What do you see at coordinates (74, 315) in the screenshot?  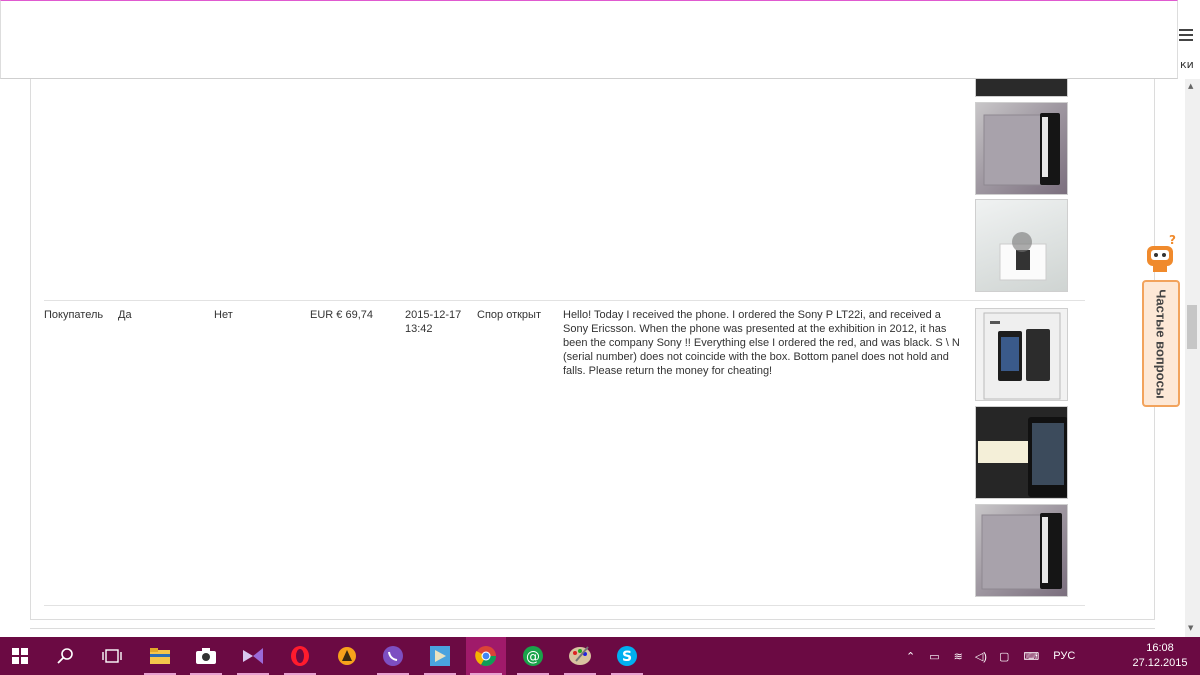 I see `cell-role: Покупатель` at bounding box center [74, 315].